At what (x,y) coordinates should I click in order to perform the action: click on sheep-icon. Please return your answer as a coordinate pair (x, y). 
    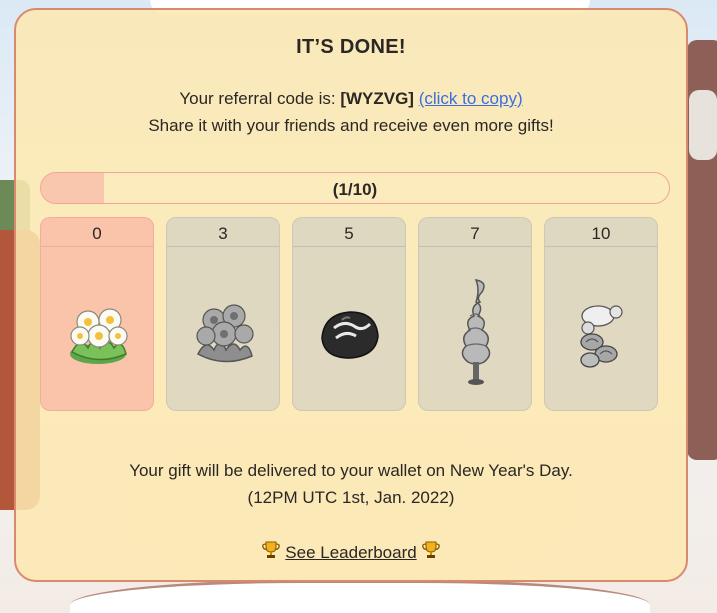
    Looking at the image, I should click on (601, 336).